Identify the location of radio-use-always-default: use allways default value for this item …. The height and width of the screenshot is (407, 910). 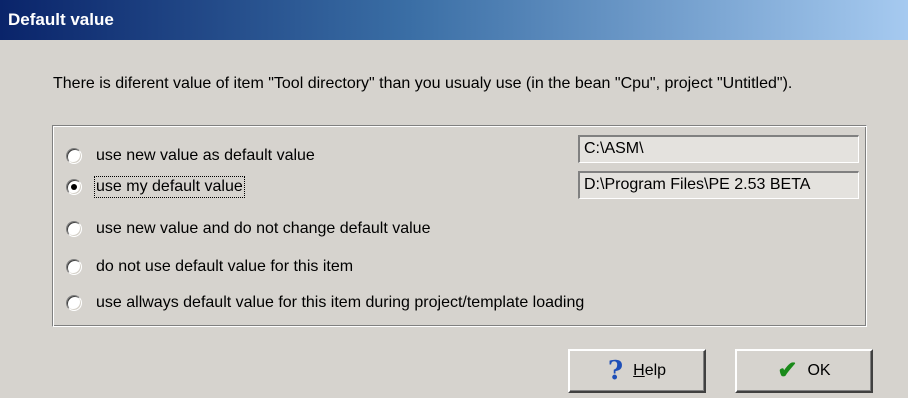
(325, 303).